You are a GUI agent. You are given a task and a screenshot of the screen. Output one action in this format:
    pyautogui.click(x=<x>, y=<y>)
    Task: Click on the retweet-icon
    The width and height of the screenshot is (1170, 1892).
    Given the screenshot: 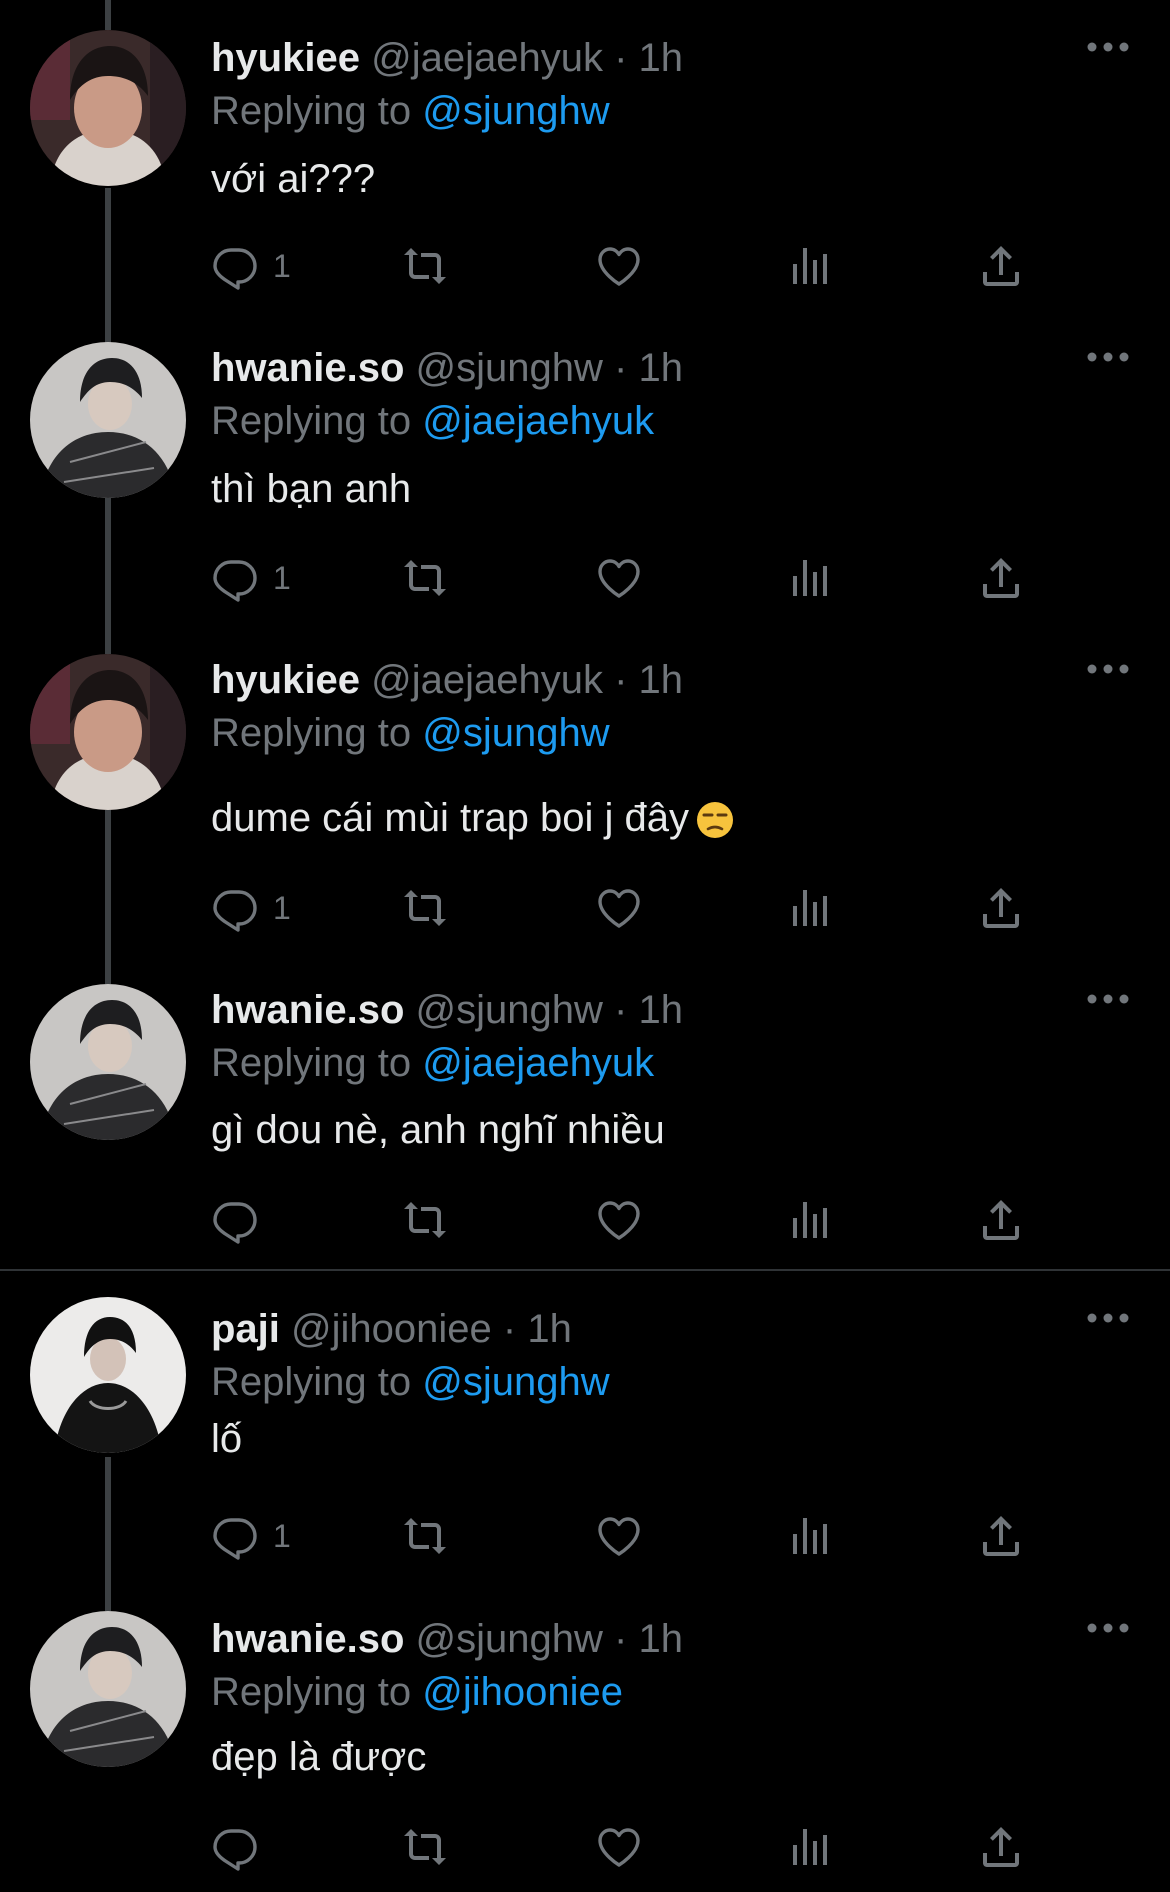 What is the action you would take?
    pyautogui.click(x=425, y=266)
    